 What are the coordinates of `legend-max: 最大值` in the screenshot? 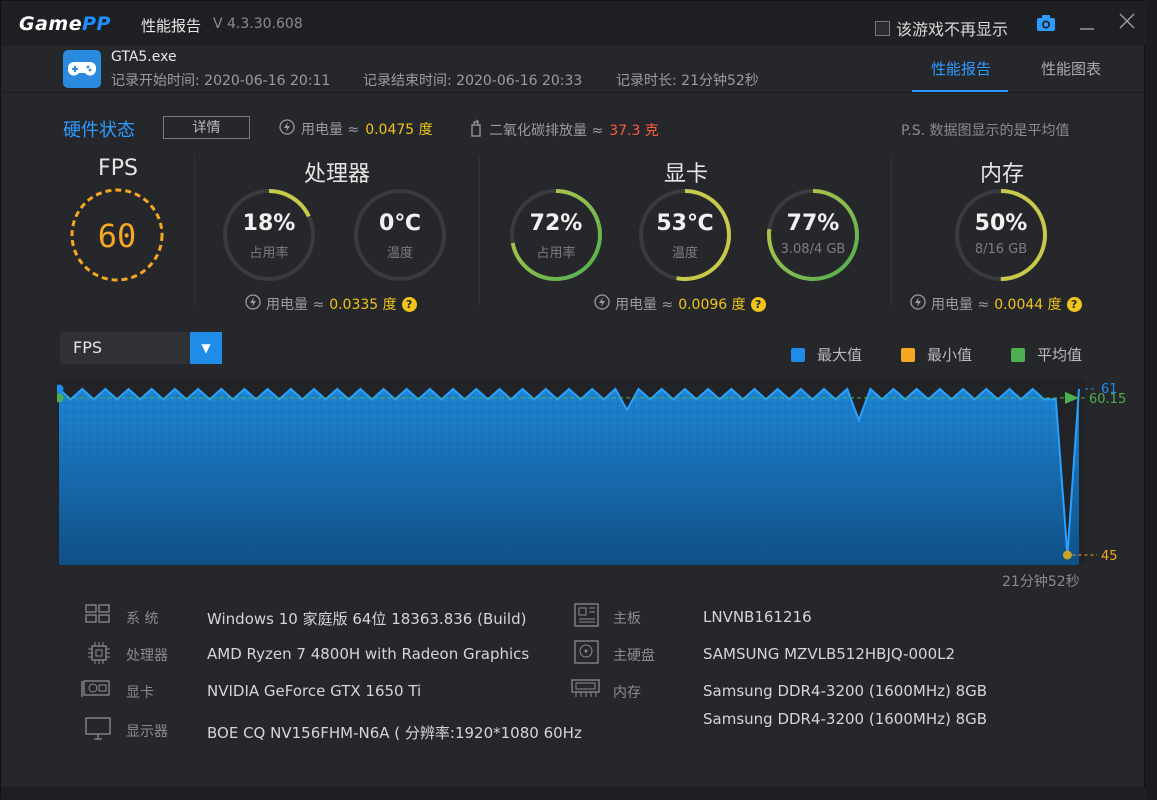 It's located at (826, 354).